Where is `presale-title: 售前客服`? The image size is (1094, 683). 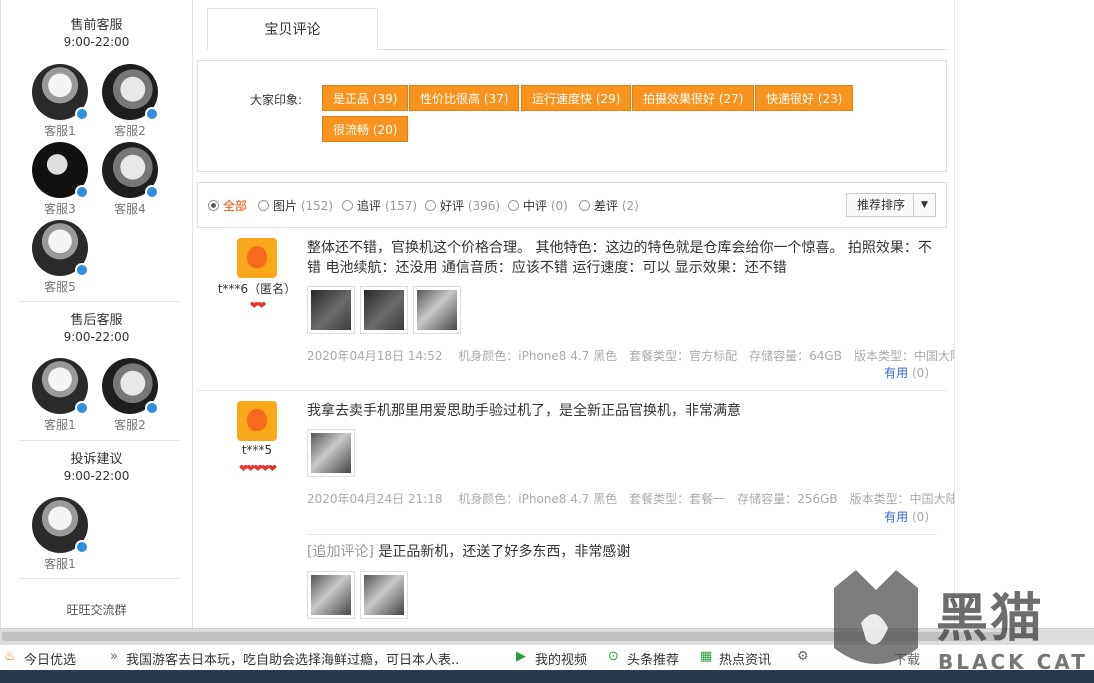
presale-title: 售前客服 is located at coordinates (96, 25).